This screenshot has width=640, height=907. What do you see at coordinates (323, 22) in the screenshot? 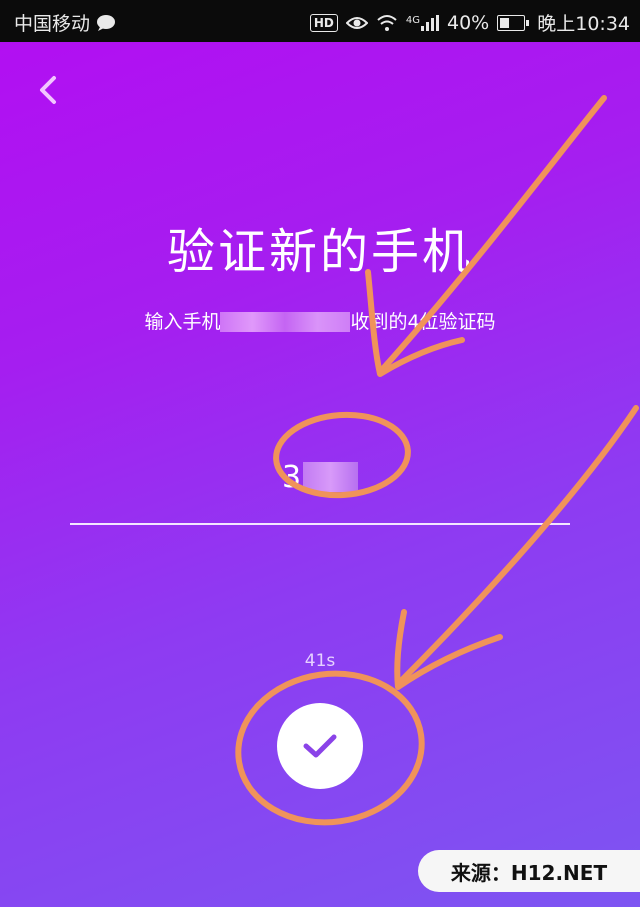
I see `hd-badge: HD` at bounding box center [323, 22].